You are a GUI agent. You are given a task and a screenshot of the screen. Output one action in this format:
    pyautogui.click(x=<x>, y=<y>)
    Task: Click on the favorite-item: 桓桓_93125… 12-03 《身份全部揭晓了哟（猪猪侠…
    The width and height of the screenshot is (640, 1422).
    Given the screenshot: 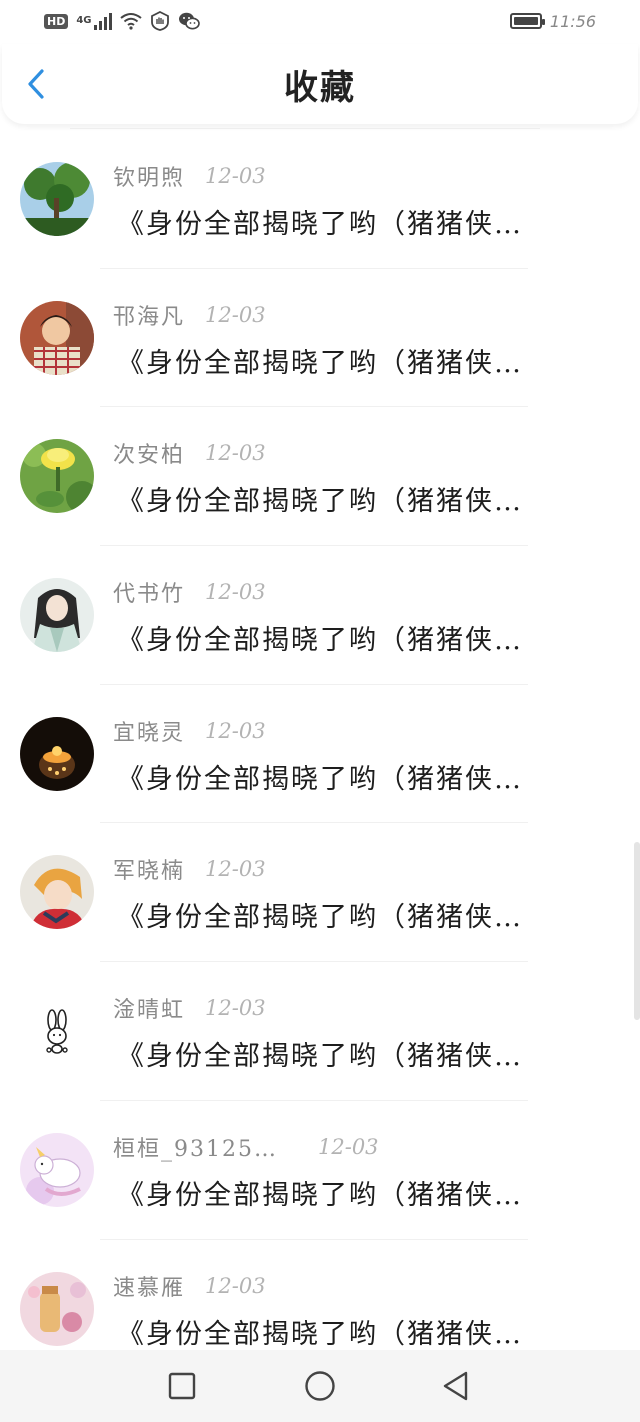 What is the action you would take?
    pyautogui.click(x=320, y=1170)
    